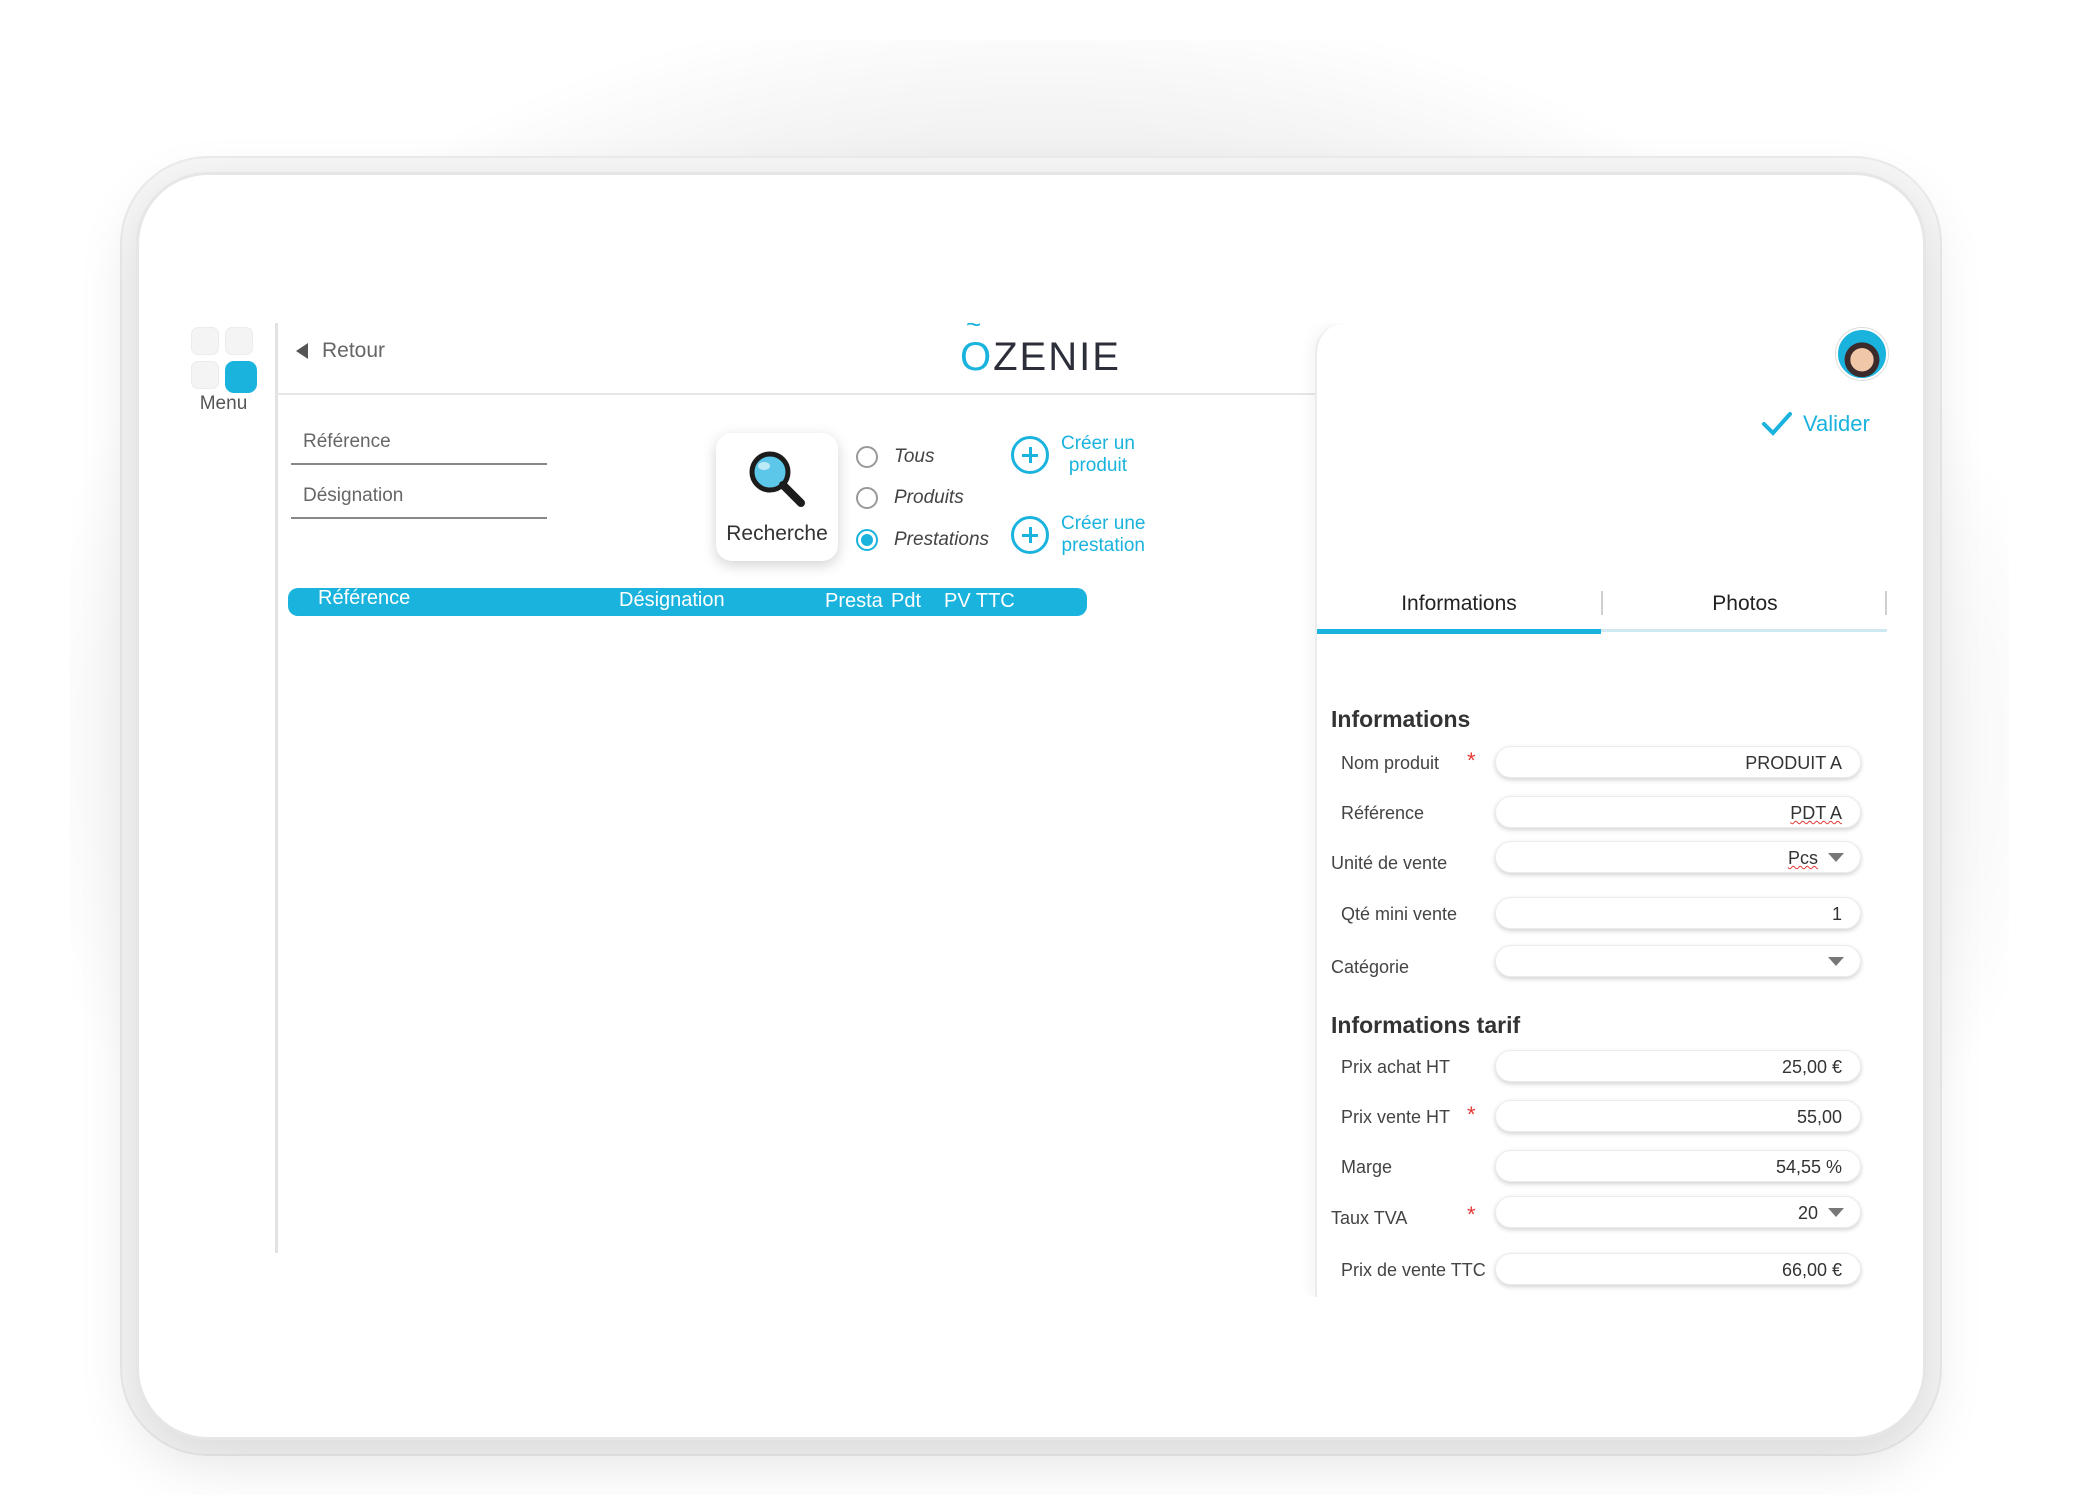 The image size is (2079, 1495). Describe the element at coordinates (223, 404) in the screenshot. I see `menu-label: Menu` at that location.